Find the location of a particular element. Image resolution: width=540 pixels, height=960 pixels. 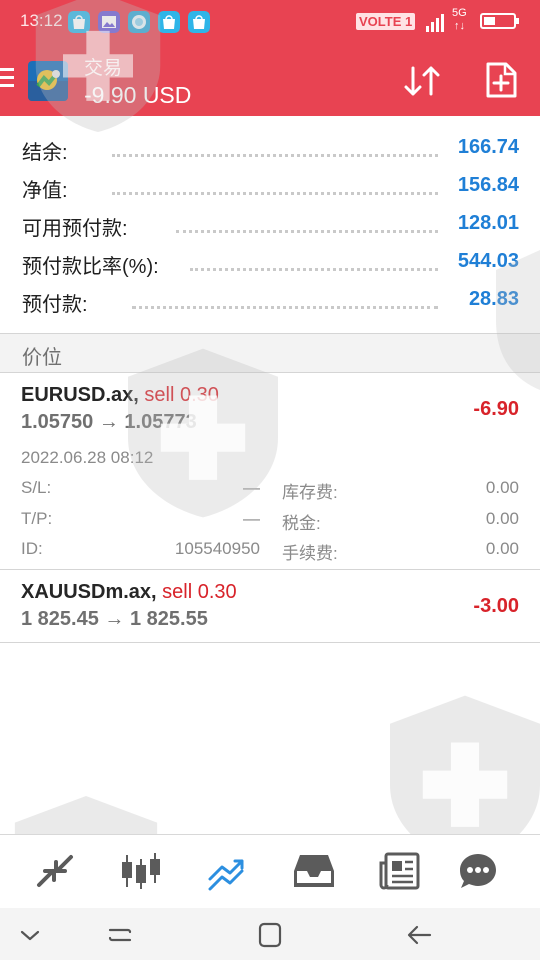

bottom-navigation is located at coordinates (270, 871).